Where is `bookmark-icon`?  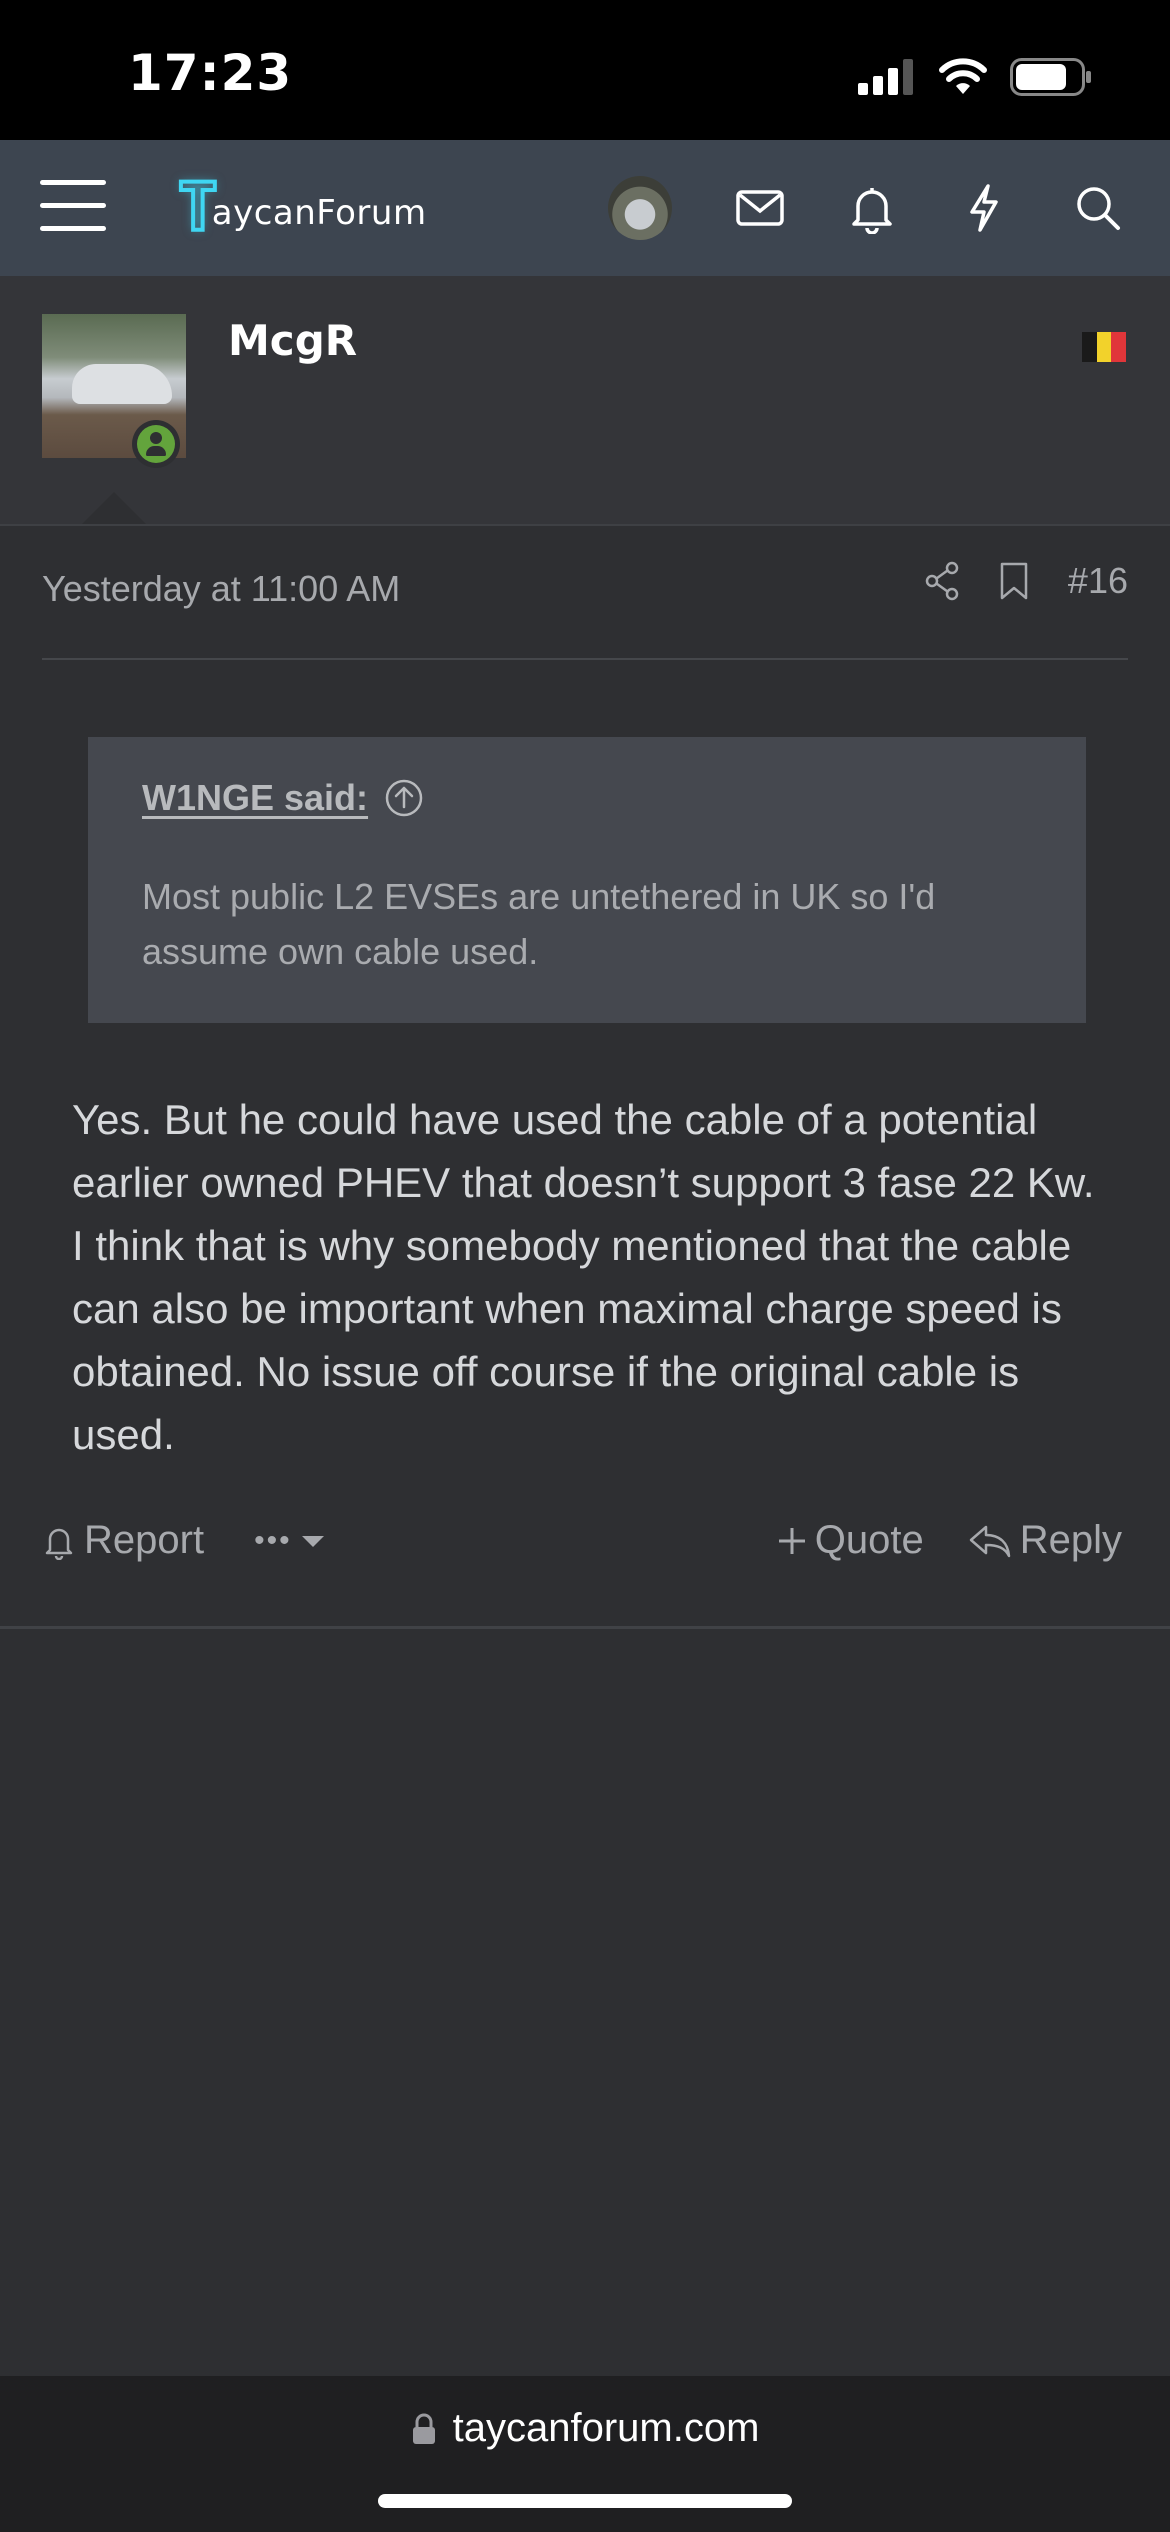
bookmark-icon is located at coordinates (1014, 581).